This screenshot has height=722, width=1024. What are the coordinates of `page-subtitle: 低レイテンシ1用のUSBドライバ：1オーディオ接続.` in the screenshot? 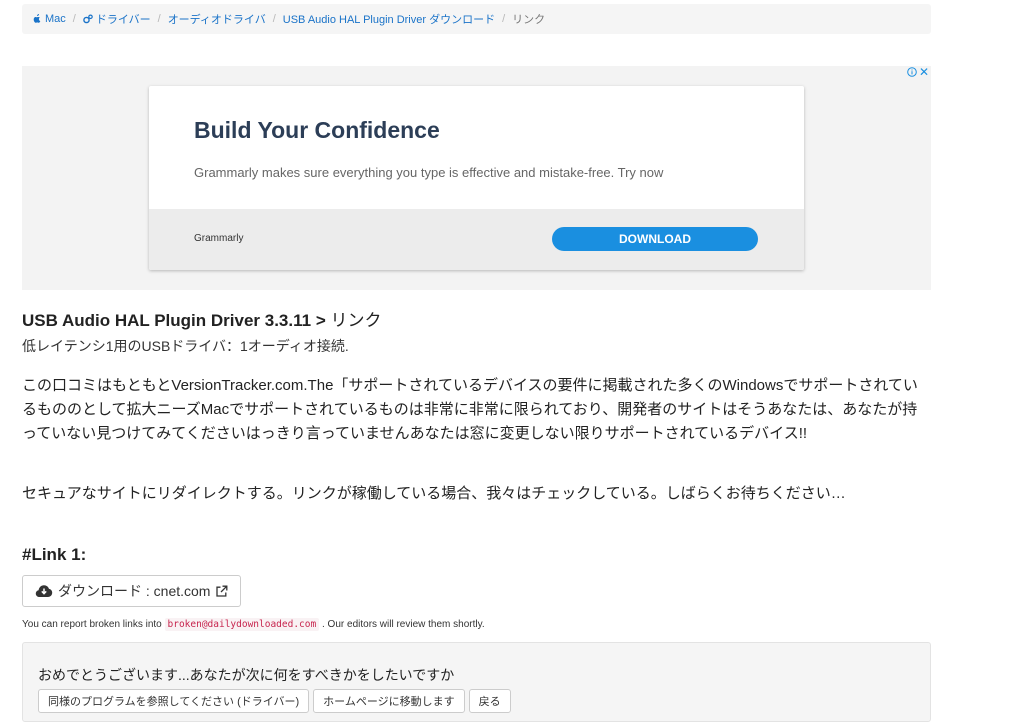 It's located at (185, 346).